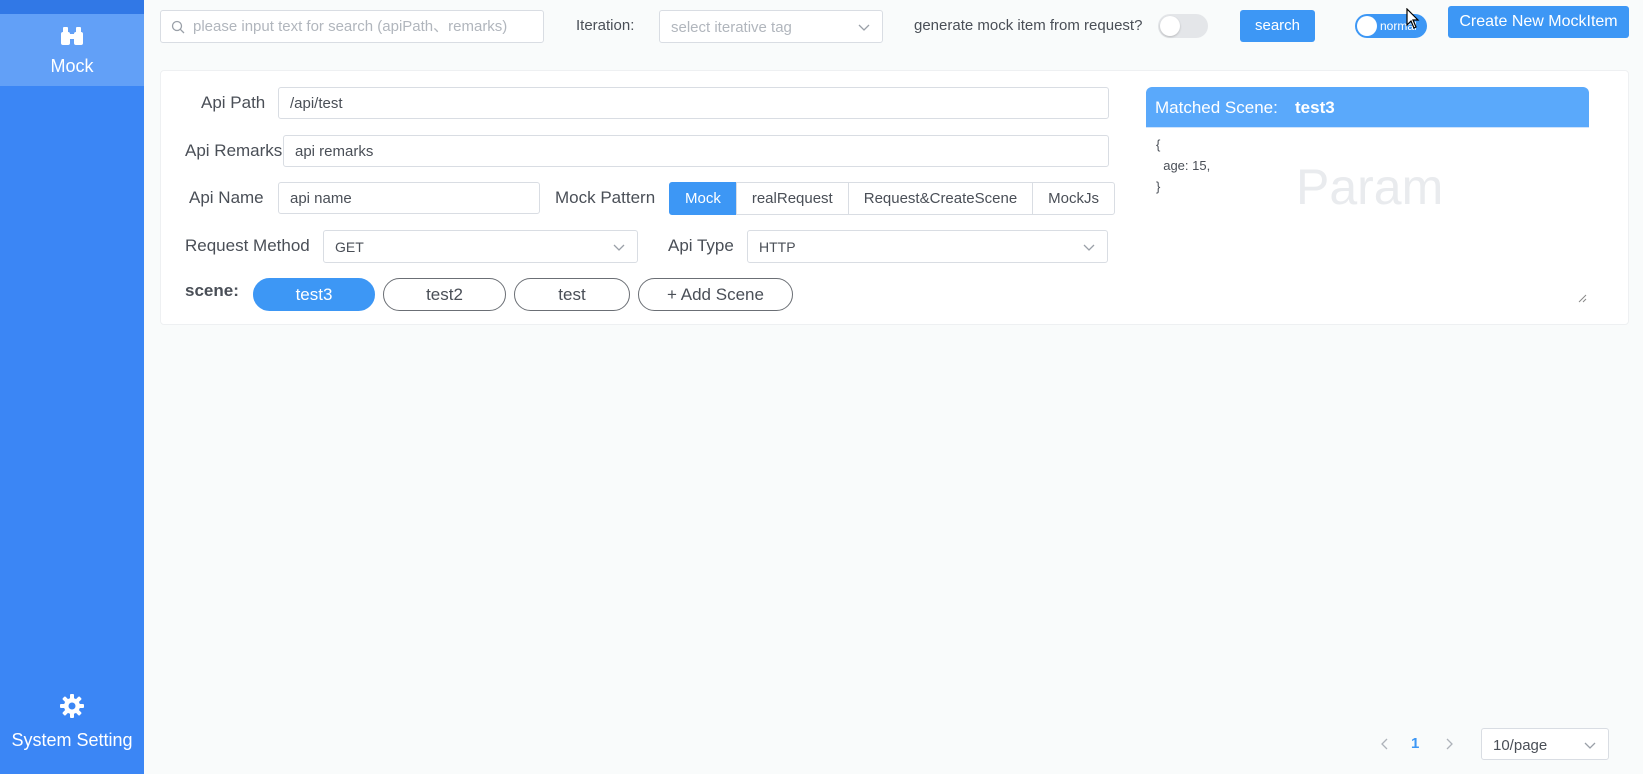  What do you see at coordinates (72, 66) in the screenshot?
I see `sidebar-item-label: Mock` at bounding box center [72, 66].